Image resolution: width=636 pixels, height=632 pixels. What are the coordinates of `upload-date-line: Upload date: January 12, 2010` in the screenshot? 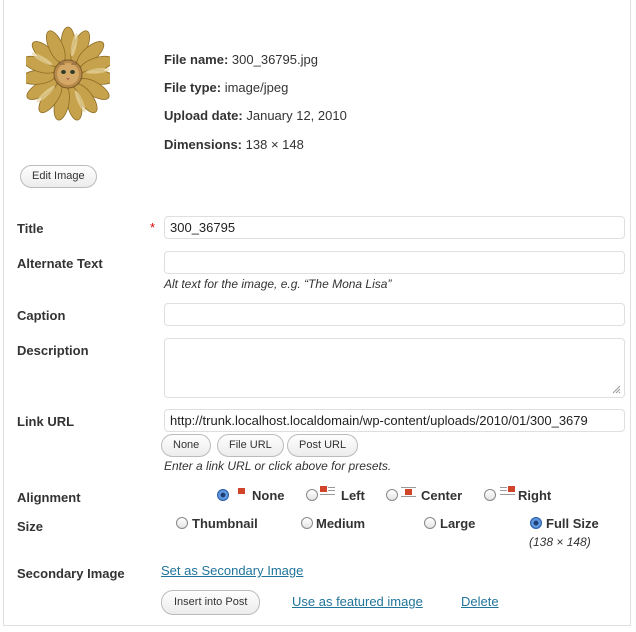 It's located at (255, 115).